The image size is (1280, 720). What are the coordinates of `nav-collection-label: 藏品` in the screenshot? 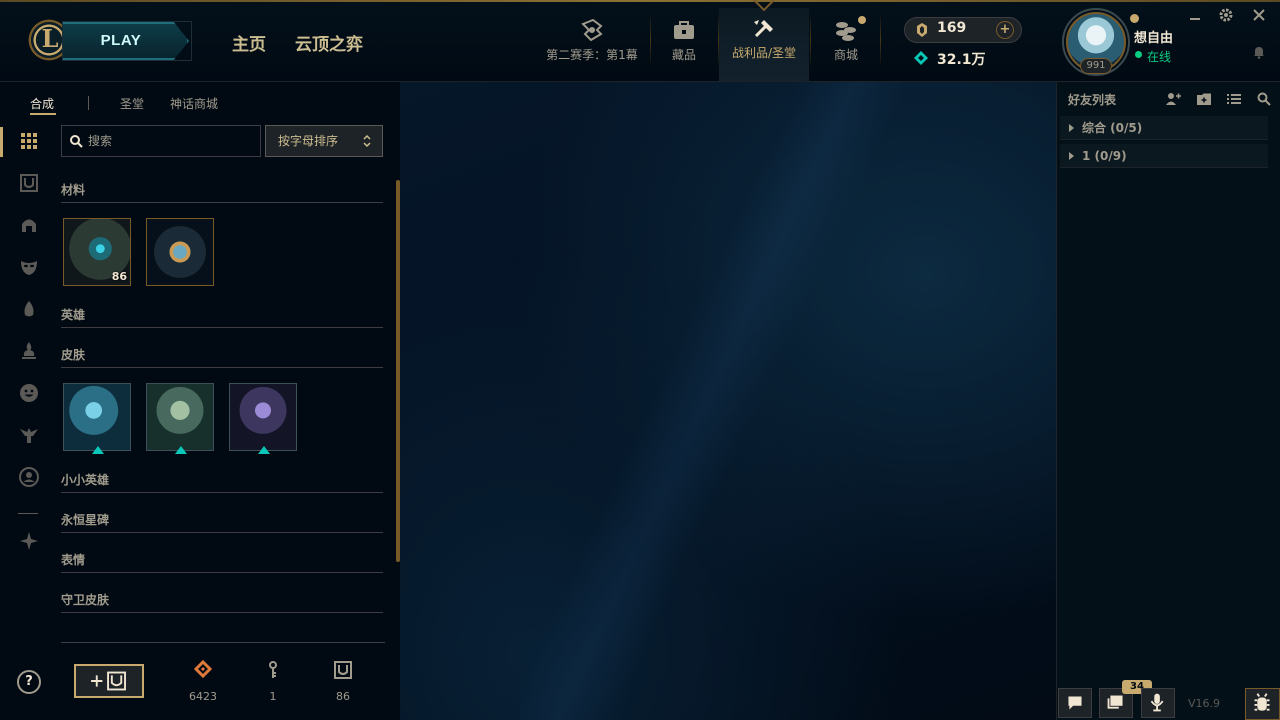 It's located at (683, 55).